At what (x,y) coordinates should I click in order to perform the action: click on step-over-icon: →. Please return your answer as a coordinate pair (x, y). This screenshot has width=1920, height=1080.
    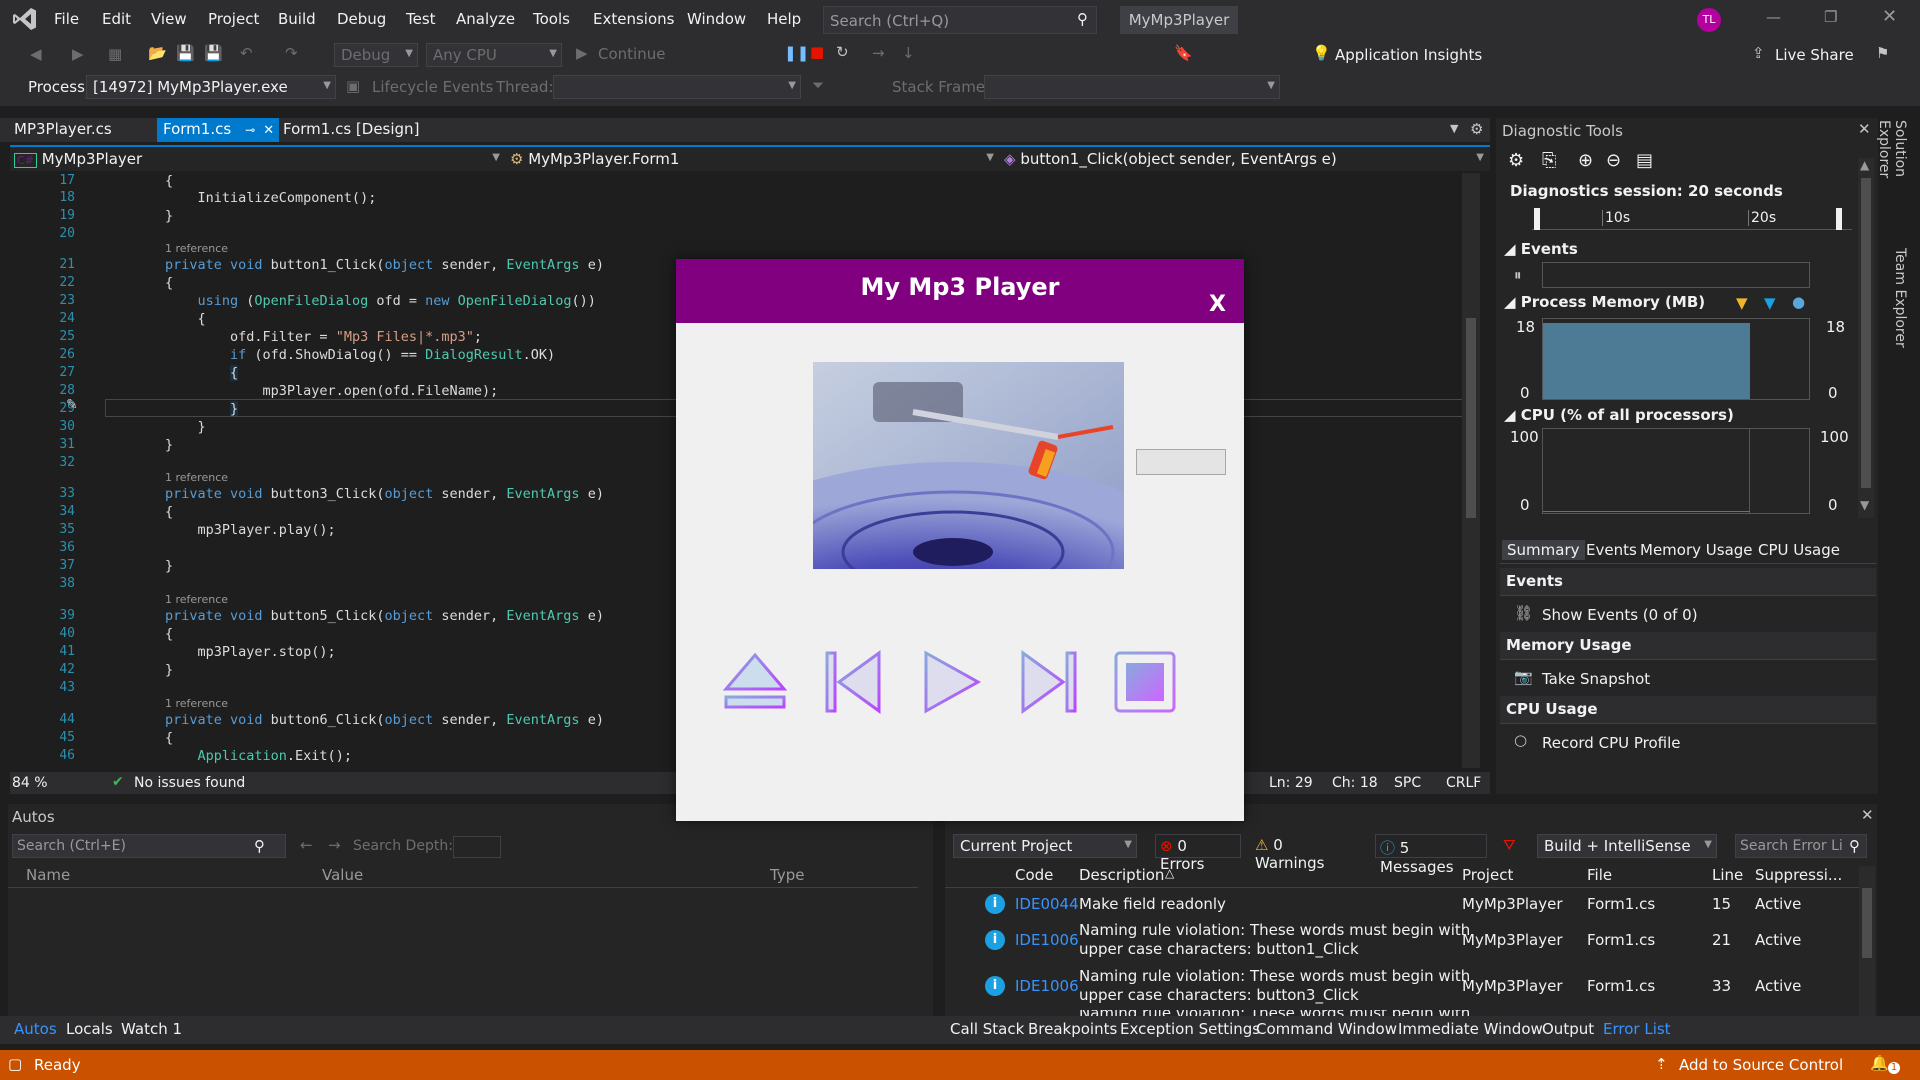
    Looking at the image, I should click on (878, 53).